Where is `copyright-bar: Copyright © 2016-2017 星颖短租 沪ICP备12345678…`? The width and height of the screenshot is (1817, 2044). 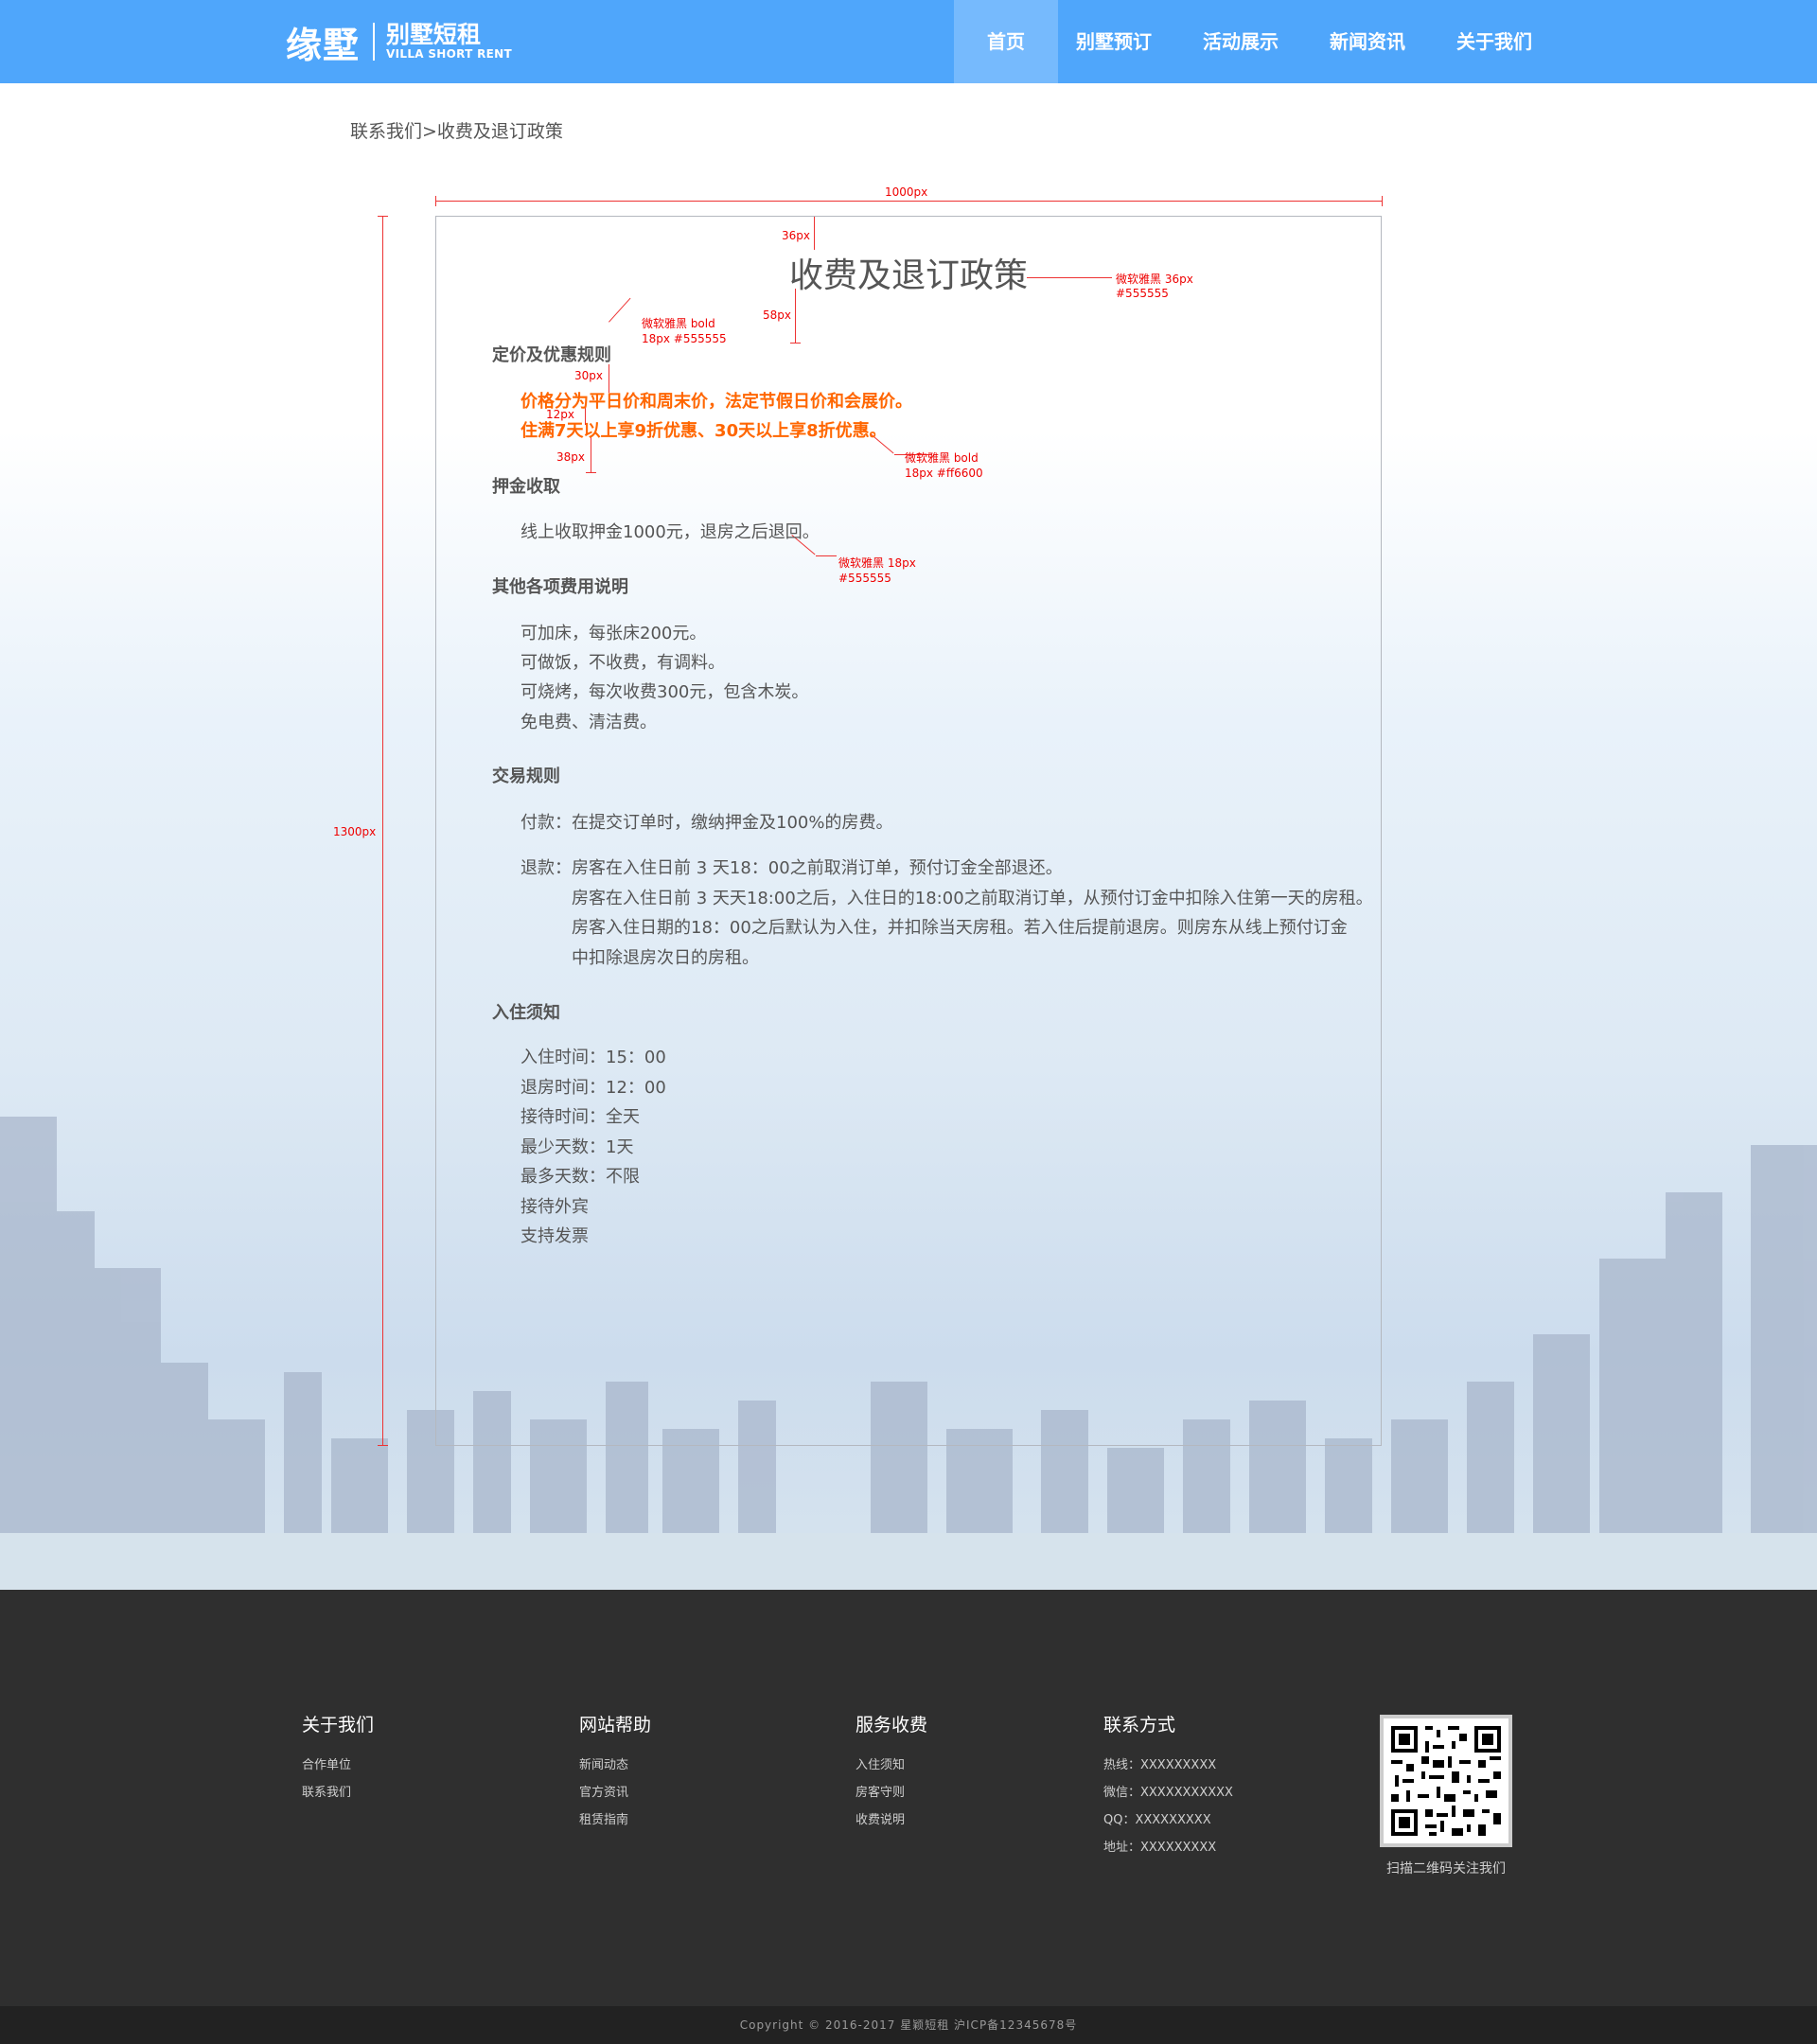
copyright-bar: Copyright © 2016-2017 星颖短租 沪ICP备12345678… is located at coordinates (908, 2025).